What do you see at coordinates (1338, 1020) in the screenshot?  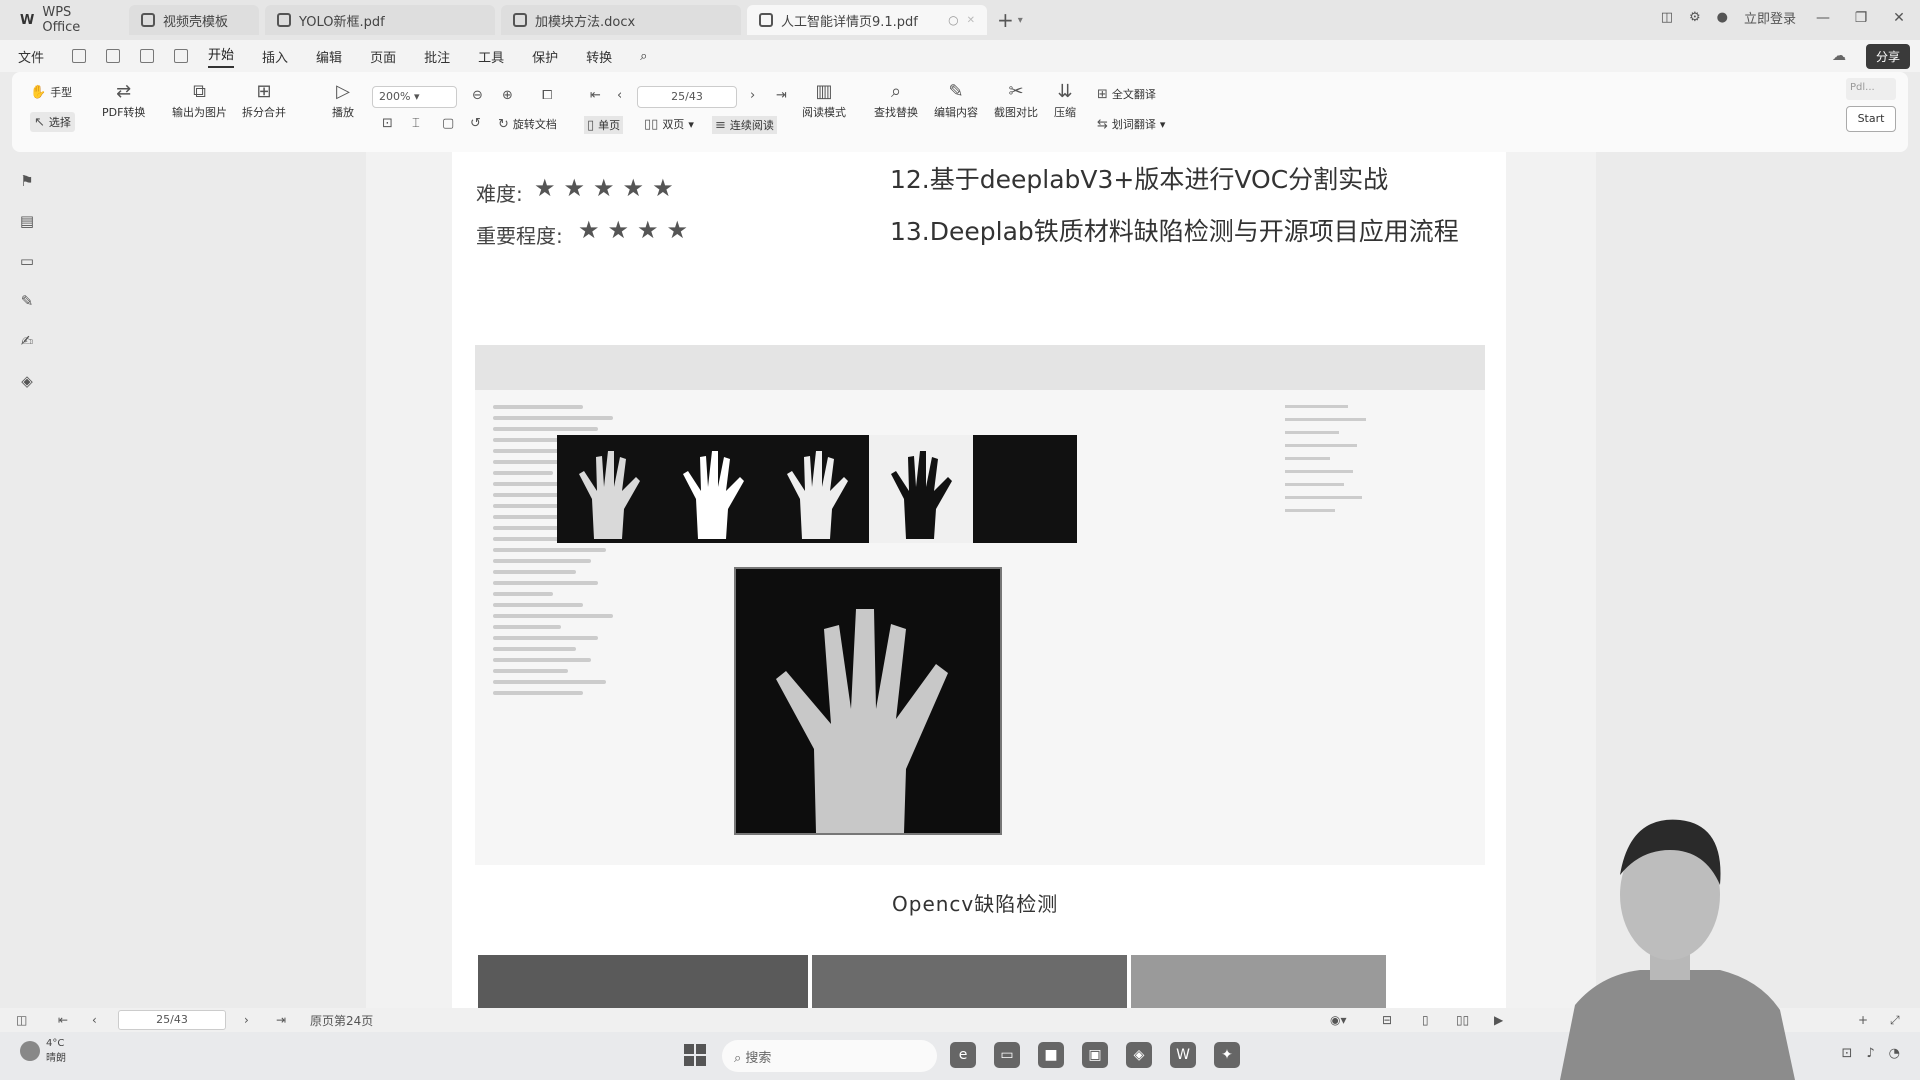 I see `eye-icon: ◉▾` at bounding box center [1338, 1020].